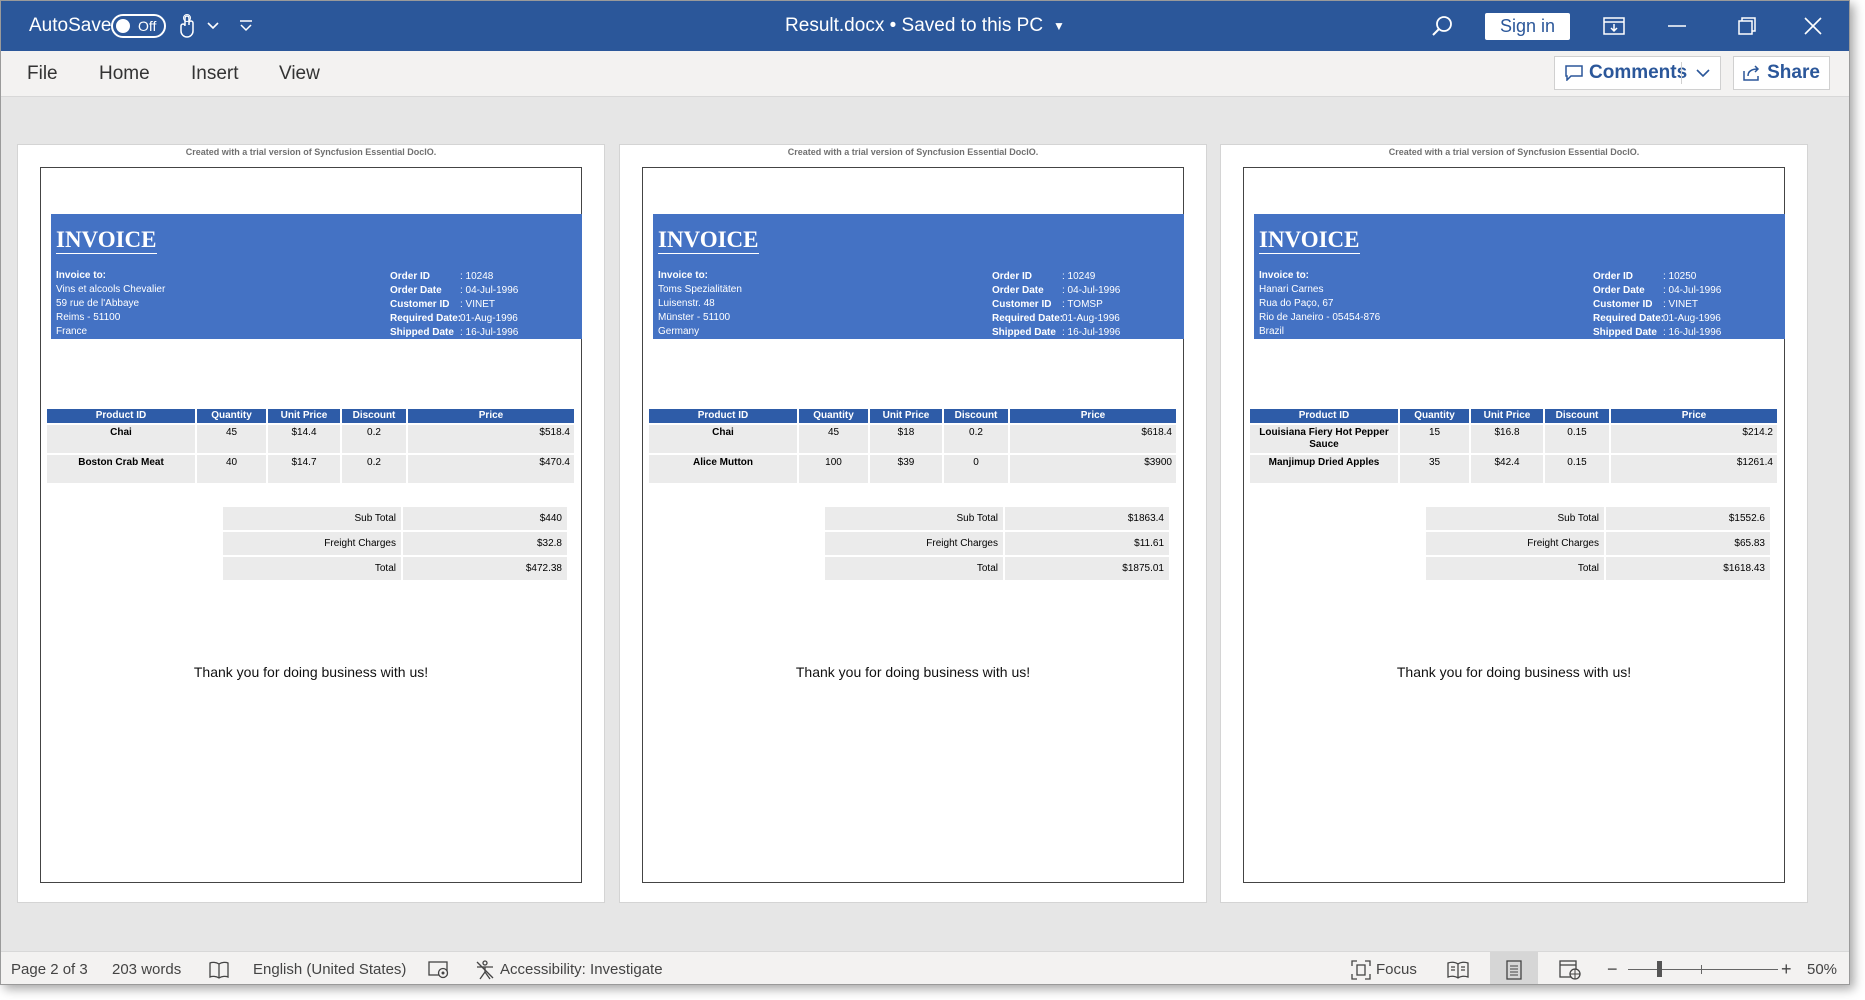 The width and height of the screenshot is (1865, 1000). I want to click on product-discount: 0, so click(976, 469).